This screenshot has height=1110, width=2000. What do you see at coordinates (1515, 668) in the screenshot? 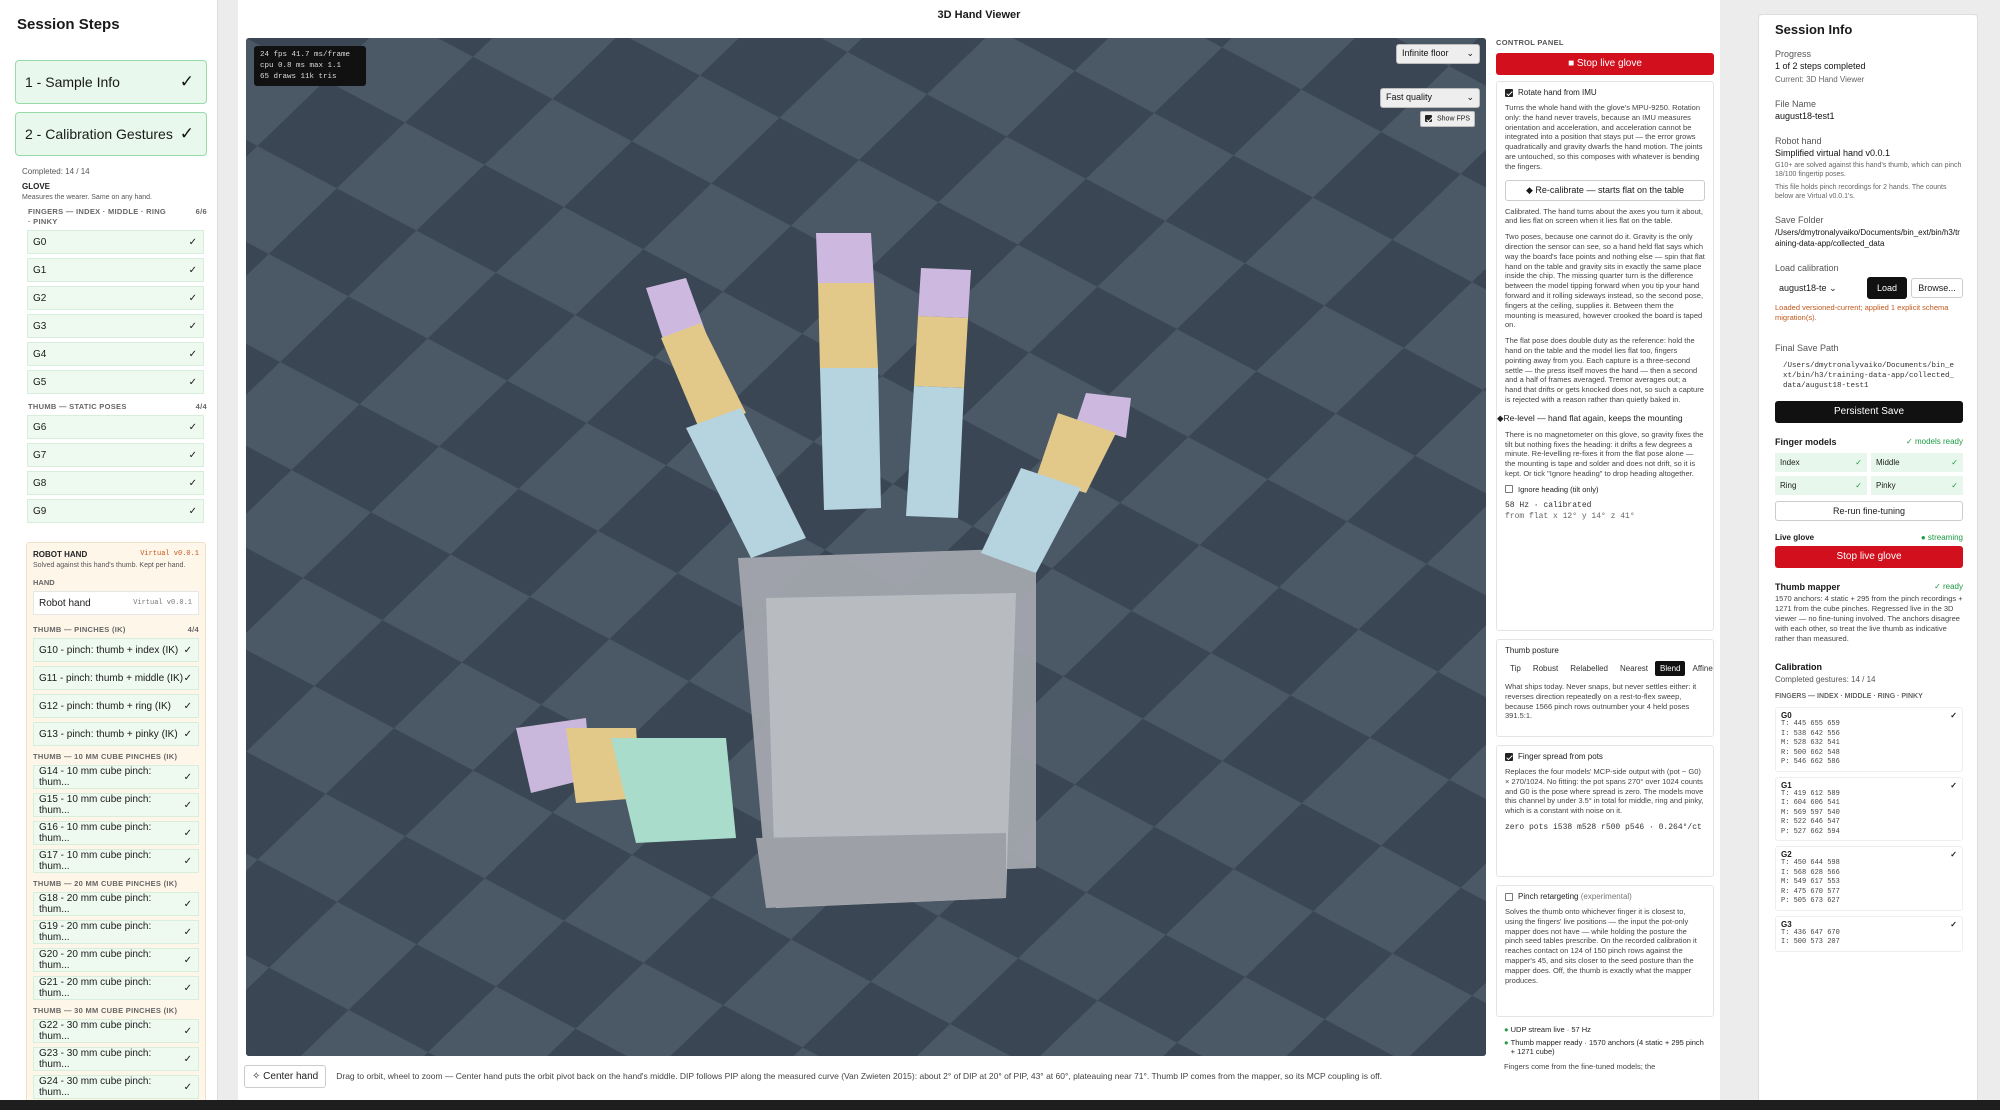
I see `posture-option: Tip` at bounding box center [1515, 668].